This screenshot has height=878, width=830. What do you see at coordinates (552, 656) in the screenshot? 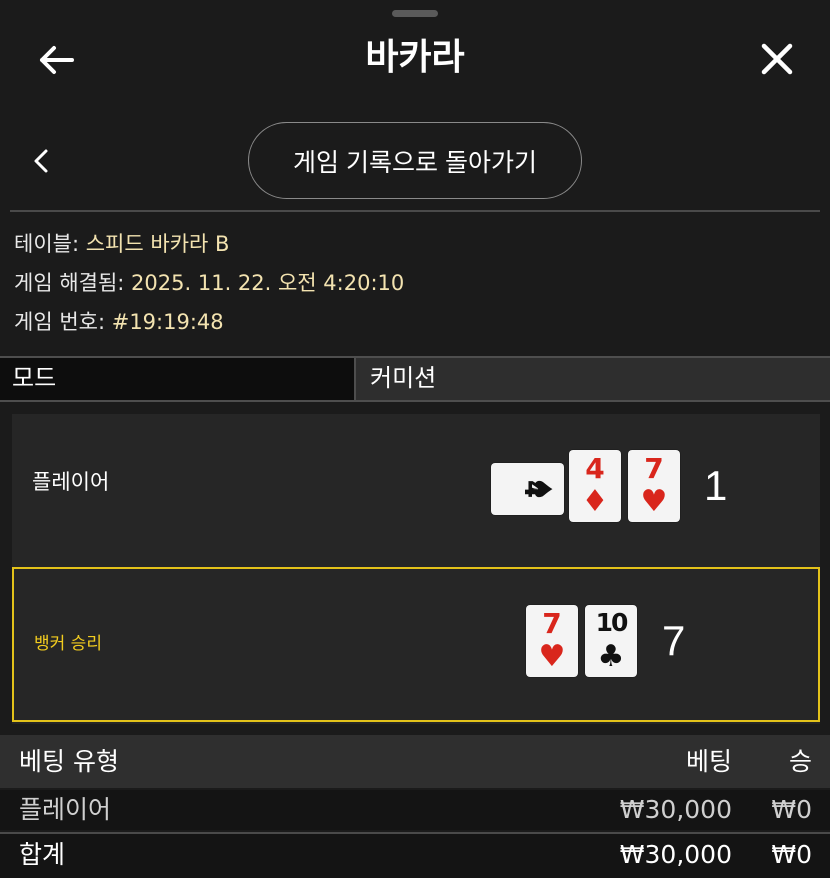
I see `banker-card-1-suit: ♥` at bounding box center [552, 656].